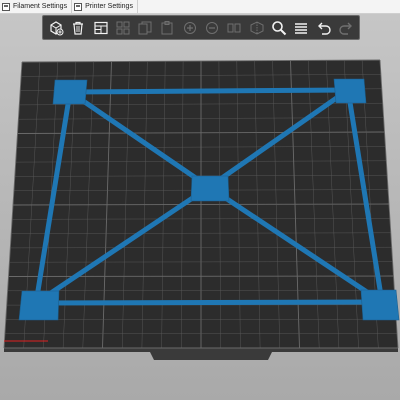  I want to click on delete-all-icon, so click(101, 28).